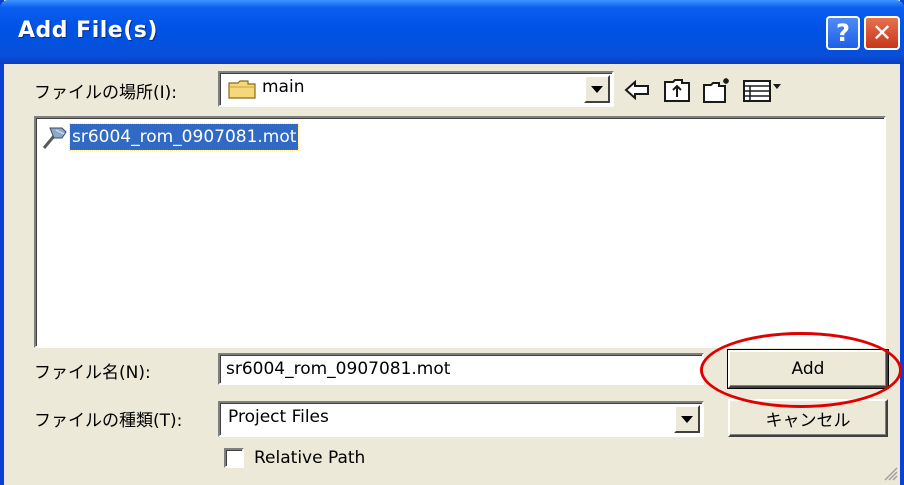 Image resolution: width=904 pixels, height=485 pixels. Describe the element at coordinates (54, 138) in the screenshot. I see `file-icon` at that location.